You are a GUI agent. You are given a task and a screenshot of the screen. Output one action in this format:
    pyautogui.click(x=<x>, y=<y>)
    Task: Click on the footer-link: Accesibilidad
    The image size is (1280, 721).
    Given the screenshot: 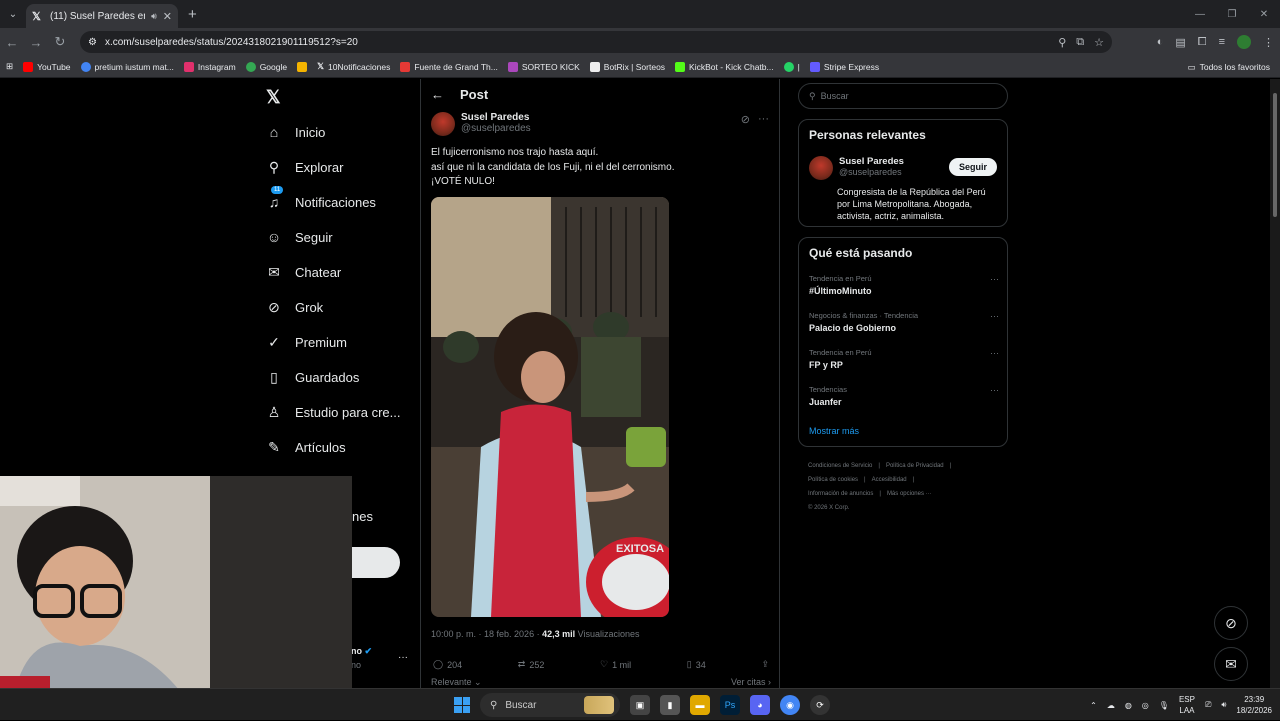 What is the action you would take?
    pyautogui.click(x=889, y=480)
    